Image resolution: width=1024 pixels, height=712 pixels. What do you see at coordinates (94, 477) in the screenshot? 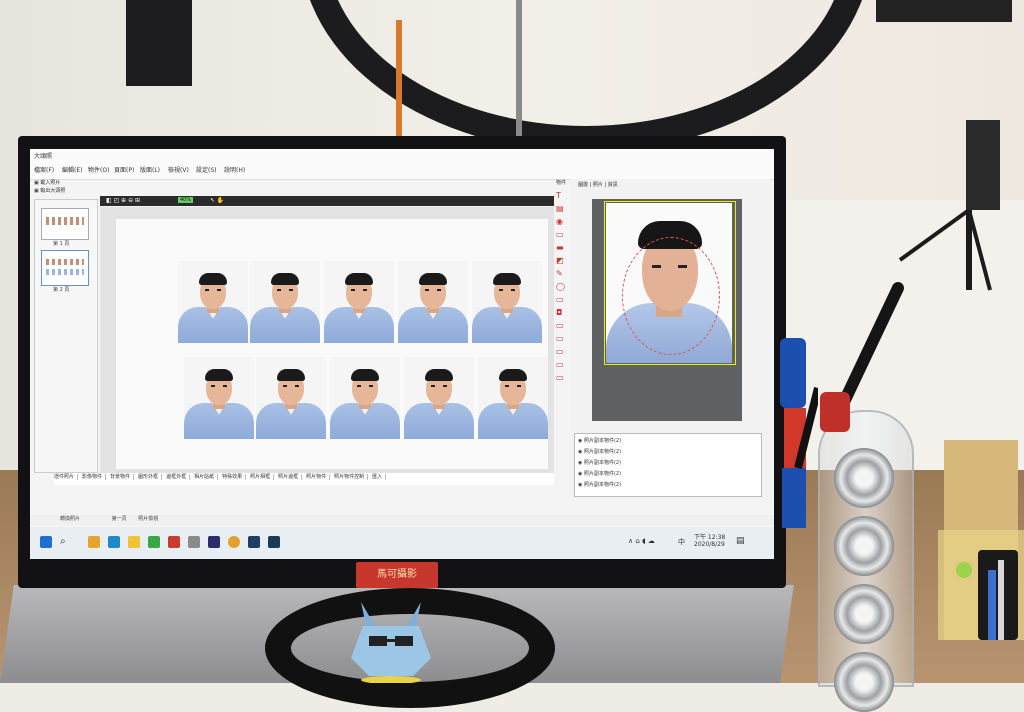
I see `bottom-tab: 影像物件` at bounding box center [94, 477].